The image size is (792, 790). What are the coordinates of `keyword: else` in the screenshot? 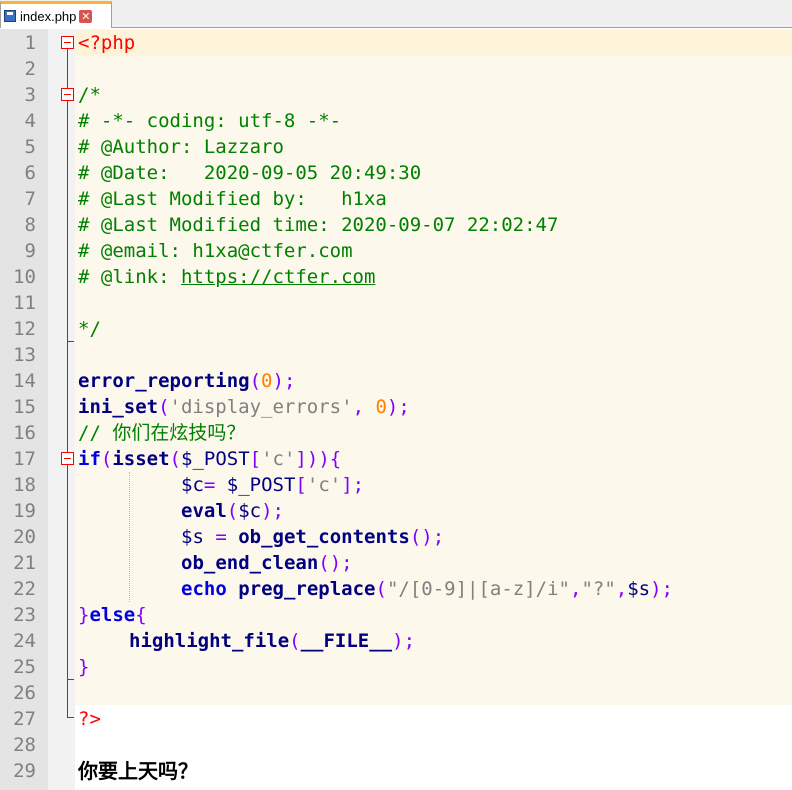 It's located at (112, 615).